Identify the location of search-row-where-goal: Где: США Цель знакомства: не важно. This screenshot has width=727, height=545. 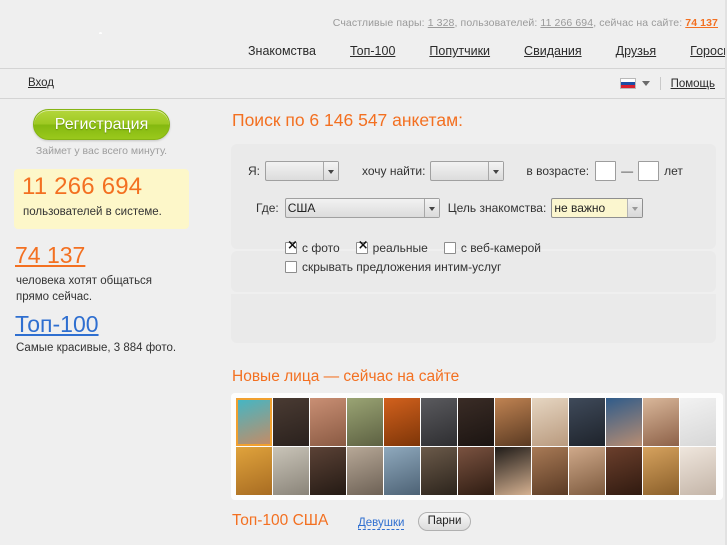
(450, 208).